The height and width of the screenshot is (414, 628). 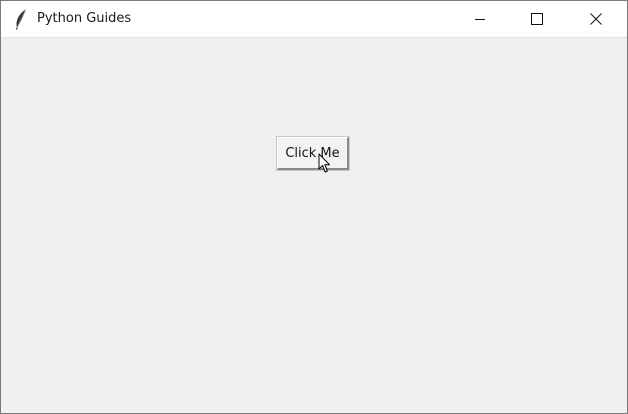 I want to click on title-bar: Python Guides, so click(x=314, y=19).